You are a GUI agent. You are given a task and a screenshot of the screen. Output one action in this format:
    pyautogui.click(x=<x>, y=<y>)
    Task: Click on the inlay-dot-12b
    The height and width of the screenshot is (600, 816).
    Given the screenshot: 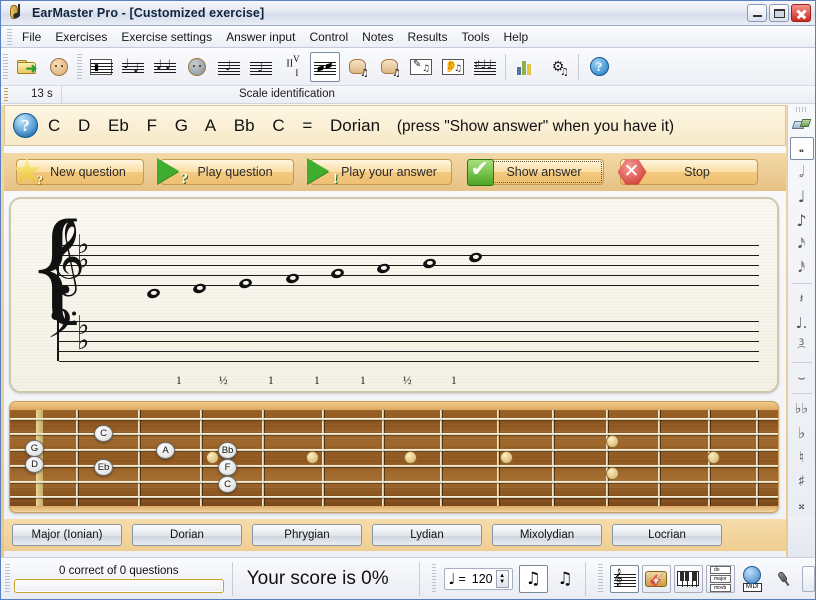 What is the action you would take?
    pyautogui.click(x=612, y=473)
    